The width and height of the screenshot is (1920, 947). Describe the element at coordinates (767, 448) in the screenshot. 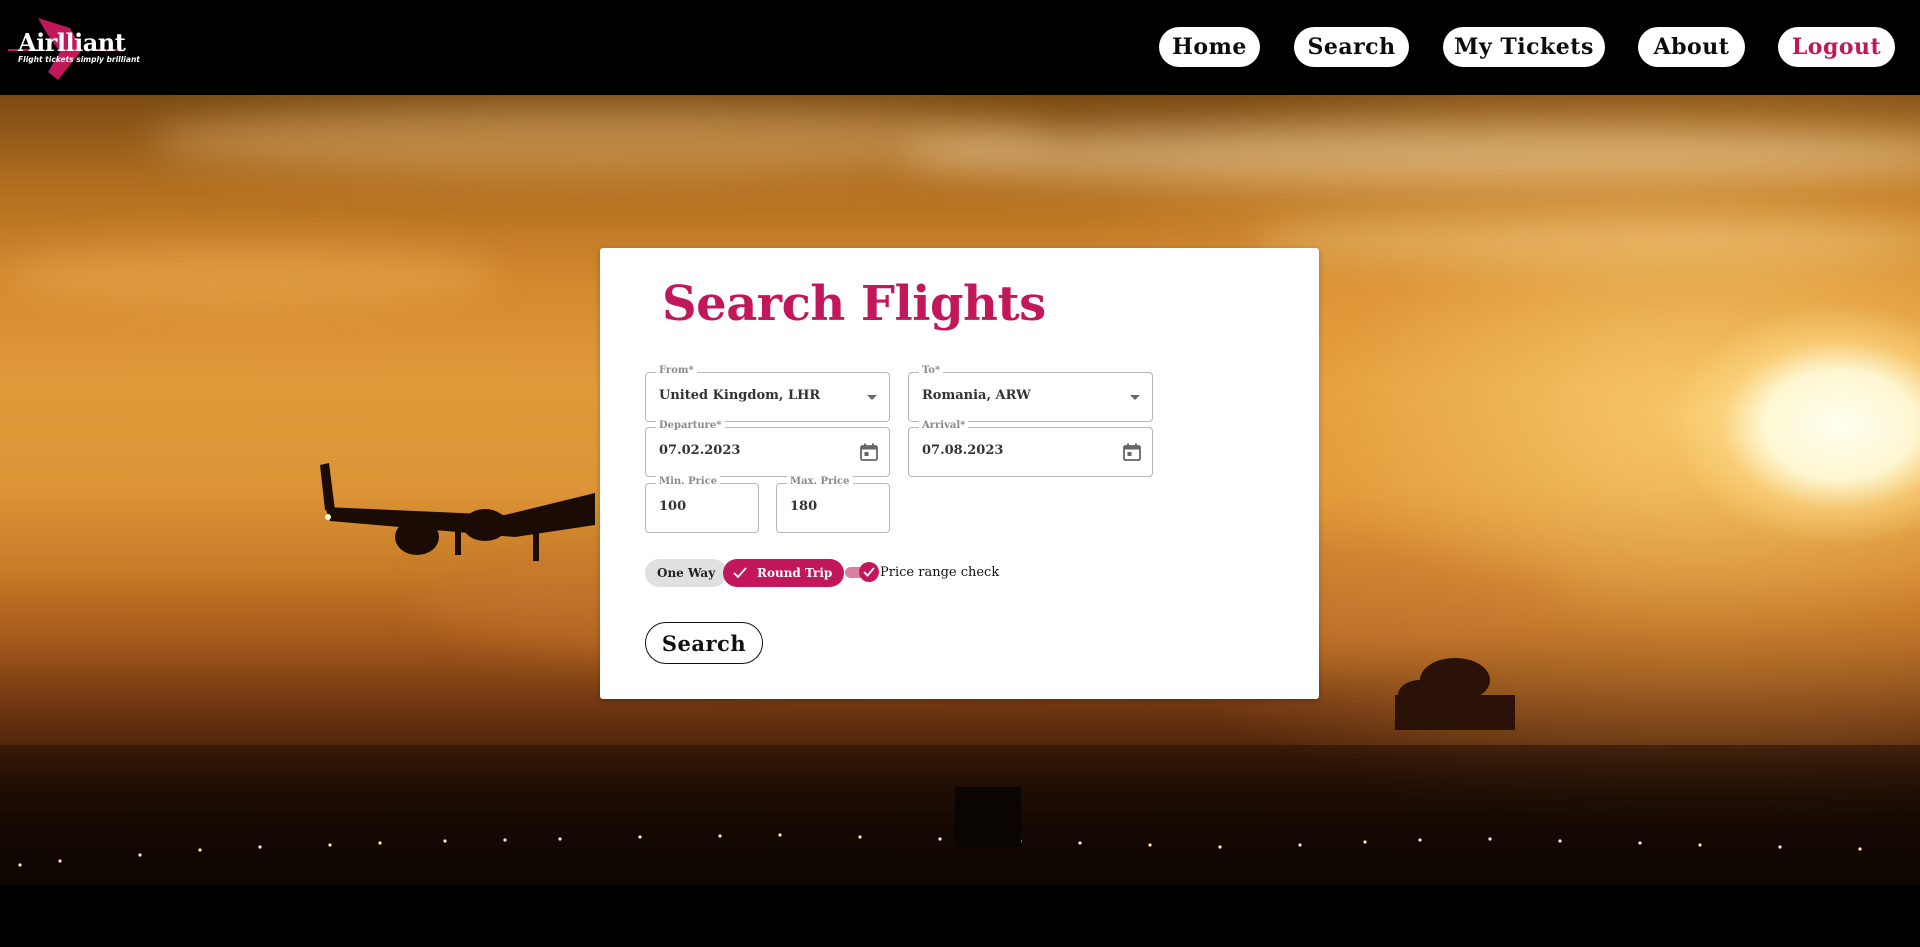

I see `departure-date-field: Departure* 07.02.2023` at that location.